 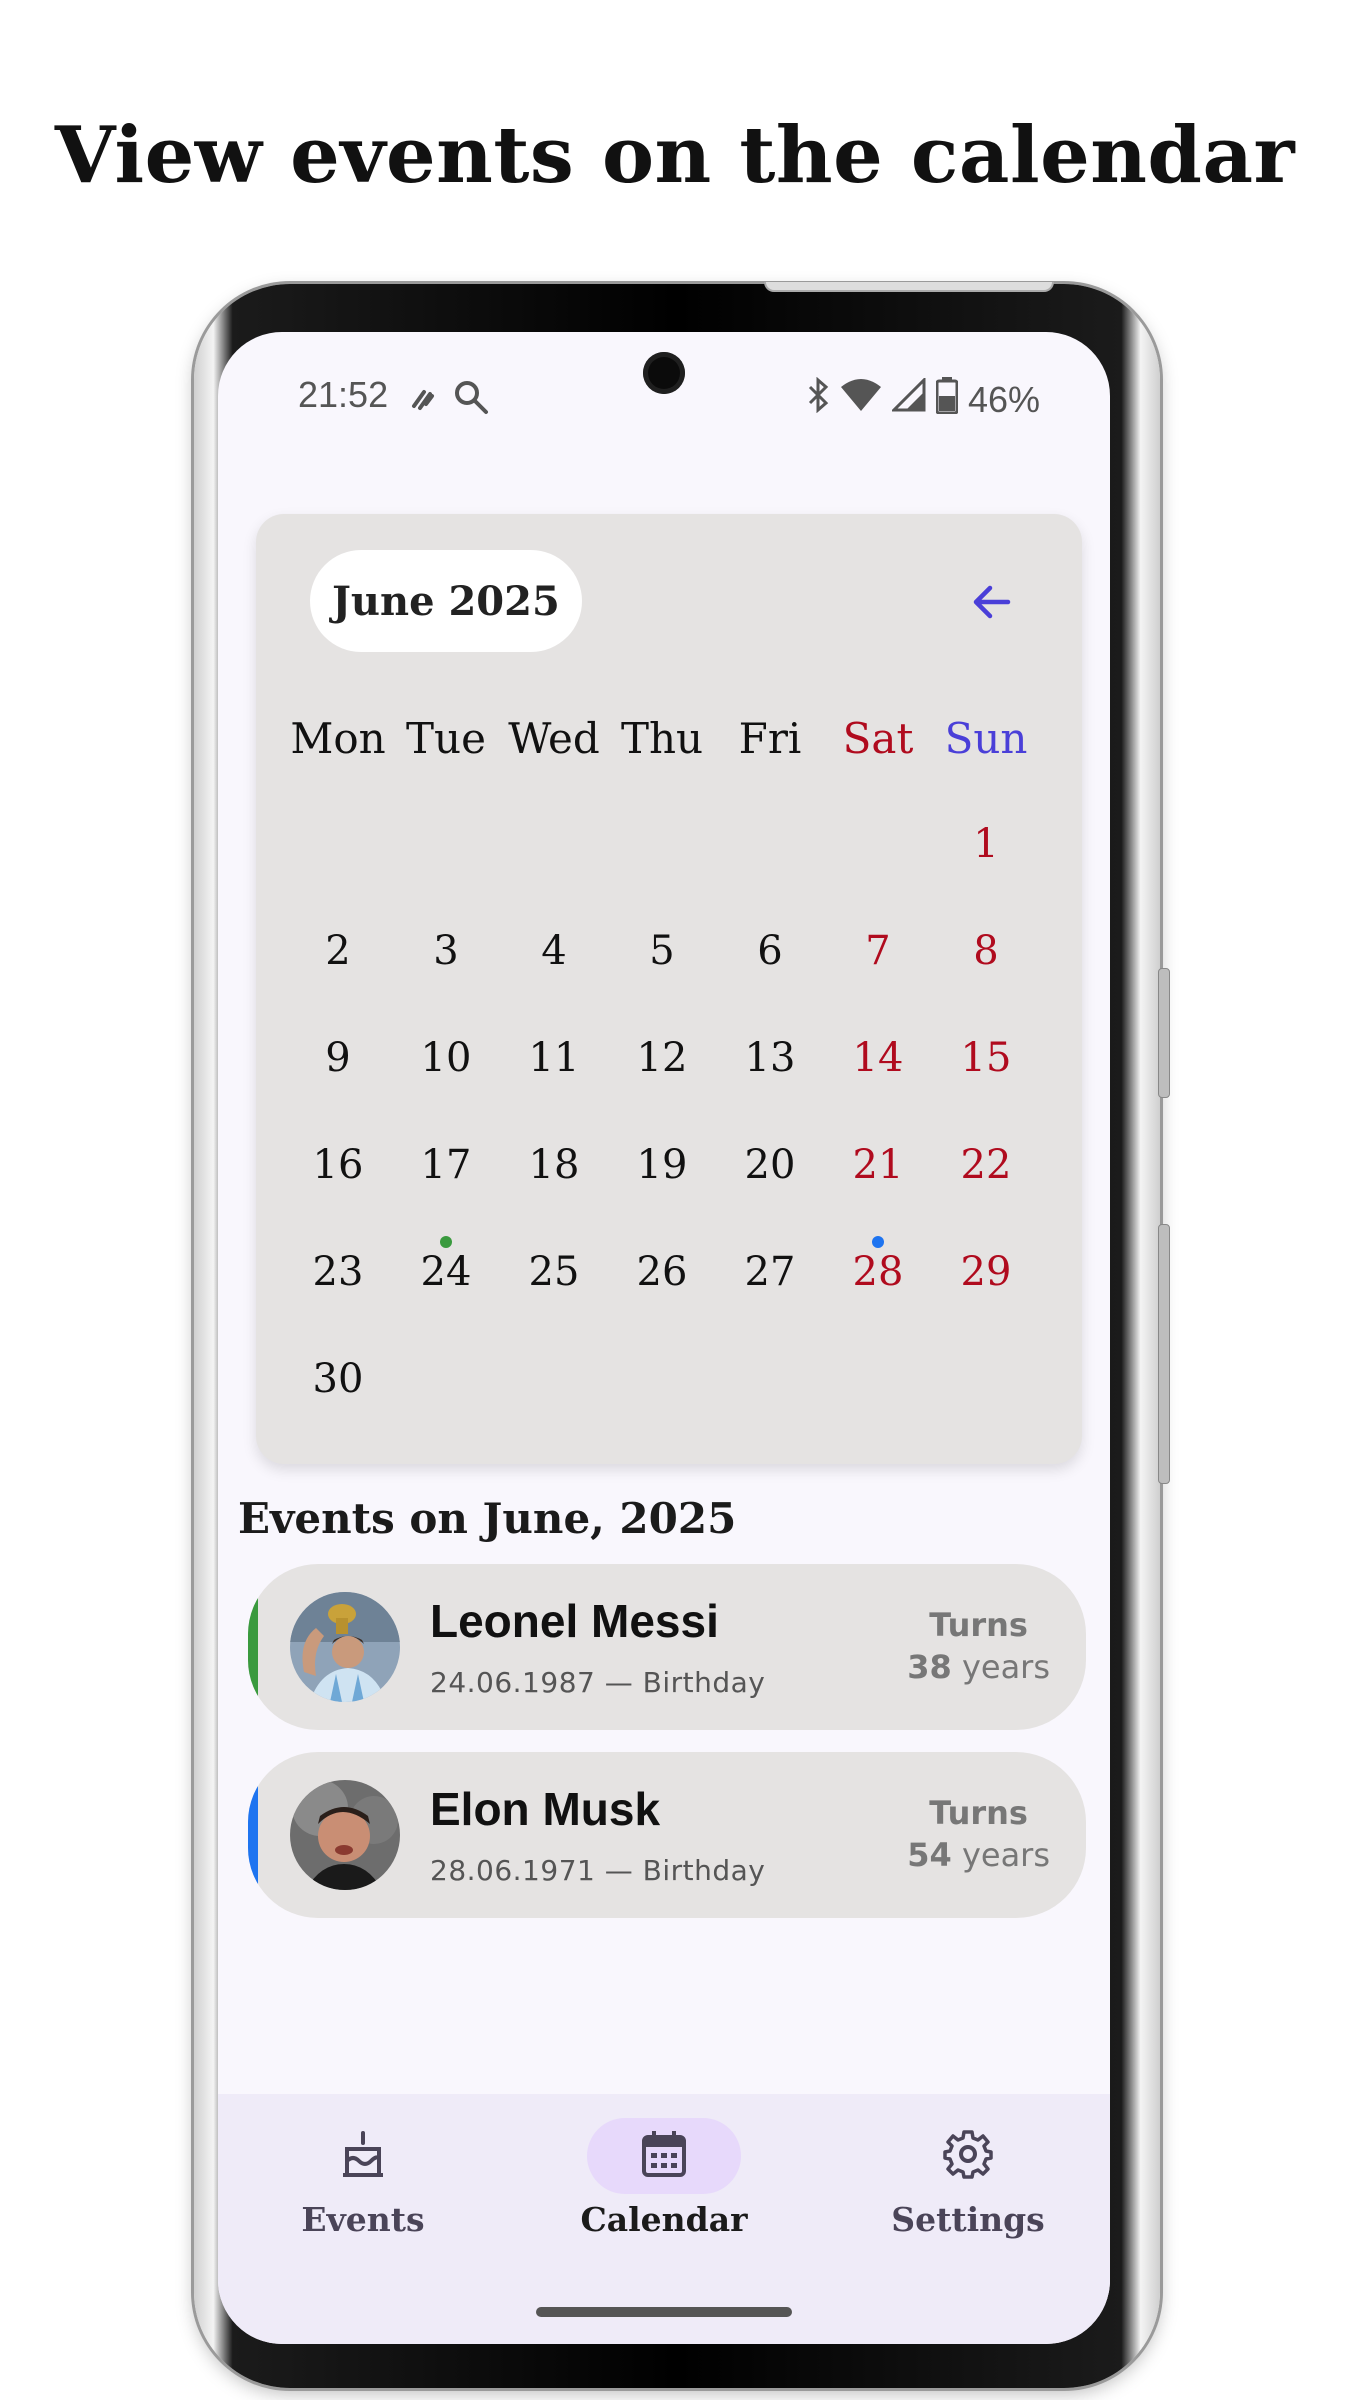 I want to click on calendar-day-1: 1, so click(x=986, y=857).